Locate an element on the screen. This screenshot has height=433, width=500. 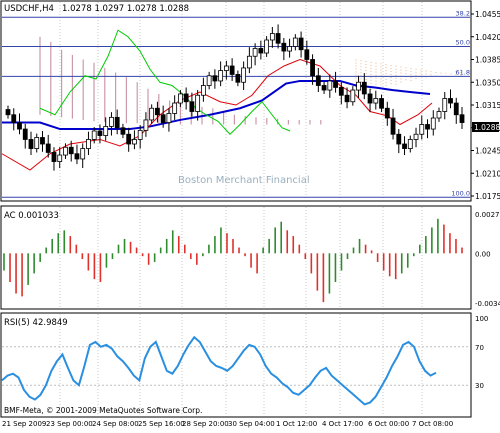
rsi-tick-label: 100 is located at coordinates (481, 319).